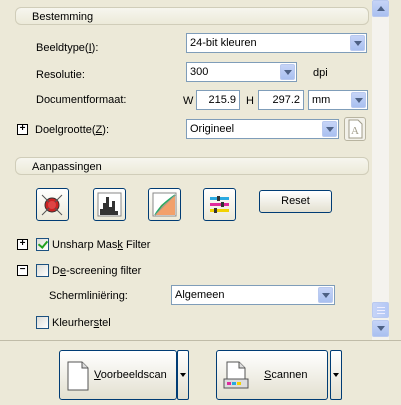 Image resolution: width=401 pixels, height=405 pixels. Describe the element at coordinates (22, 129) in the screenshot. I see `doelgrootte-expand-icon: +` at that location.